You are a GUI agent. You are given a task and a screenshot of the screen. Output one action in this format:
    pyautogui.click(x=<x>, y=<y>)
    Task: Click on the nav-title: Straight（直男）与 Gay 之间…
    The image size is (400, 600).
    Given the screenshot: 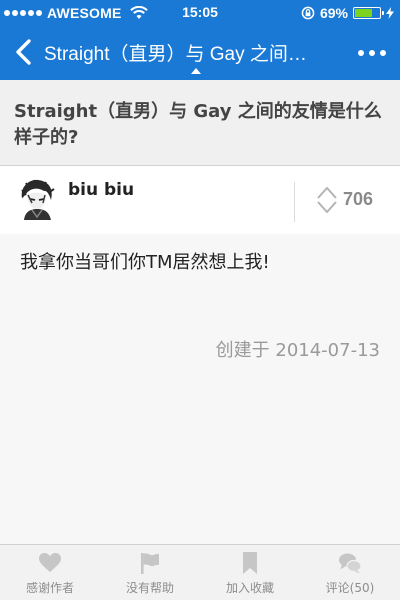 What is the action you would take?
    pyautogui.click(x=194, y=52)
    